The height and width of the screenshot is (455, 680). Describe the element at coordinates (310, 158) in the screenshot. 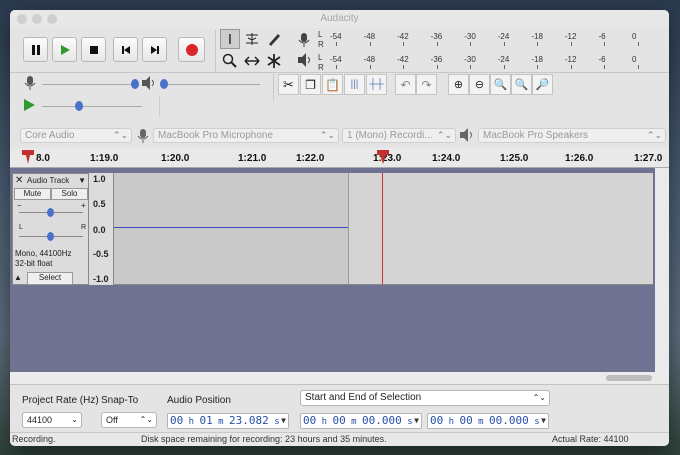

I see `ruler-tick: 1:22.0` at that location.